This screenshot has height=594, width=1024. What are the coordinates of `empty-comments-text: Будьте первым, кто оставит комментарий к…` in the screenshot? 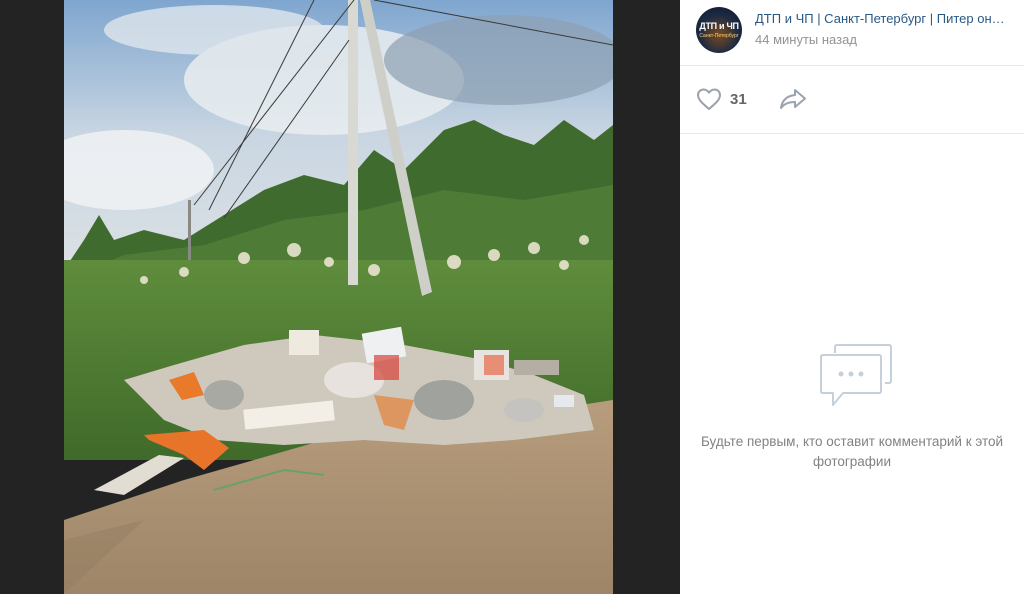 It's located at (852, 451).